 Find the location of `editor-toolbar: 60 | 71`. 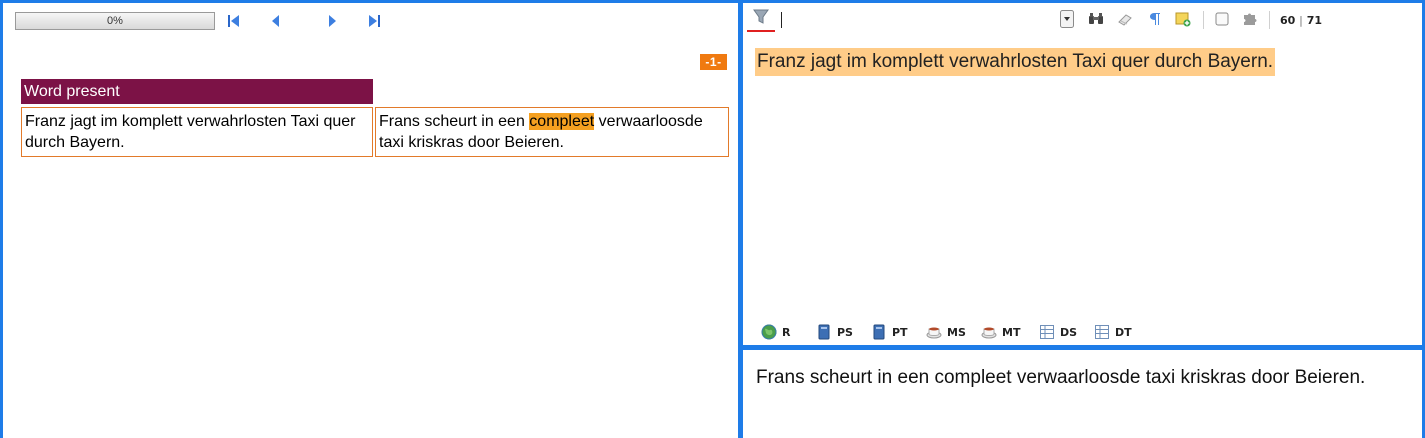

editor-toolbar: 60 | 71 is located at coordinates (1082, 20).